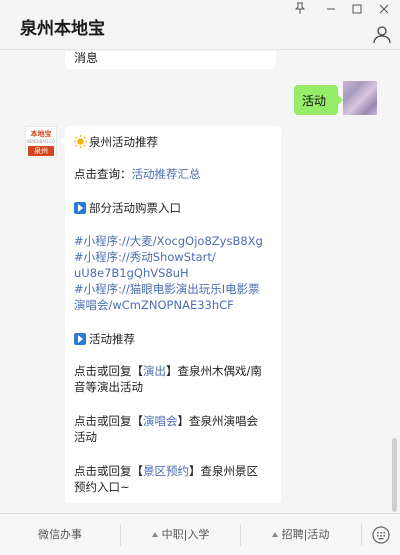 This screenshot has height=555, width=400. What do you see at coordinates (394, 475) in the screenshot?
I see `chat-scrollbar` at bounding box center [394, 475].